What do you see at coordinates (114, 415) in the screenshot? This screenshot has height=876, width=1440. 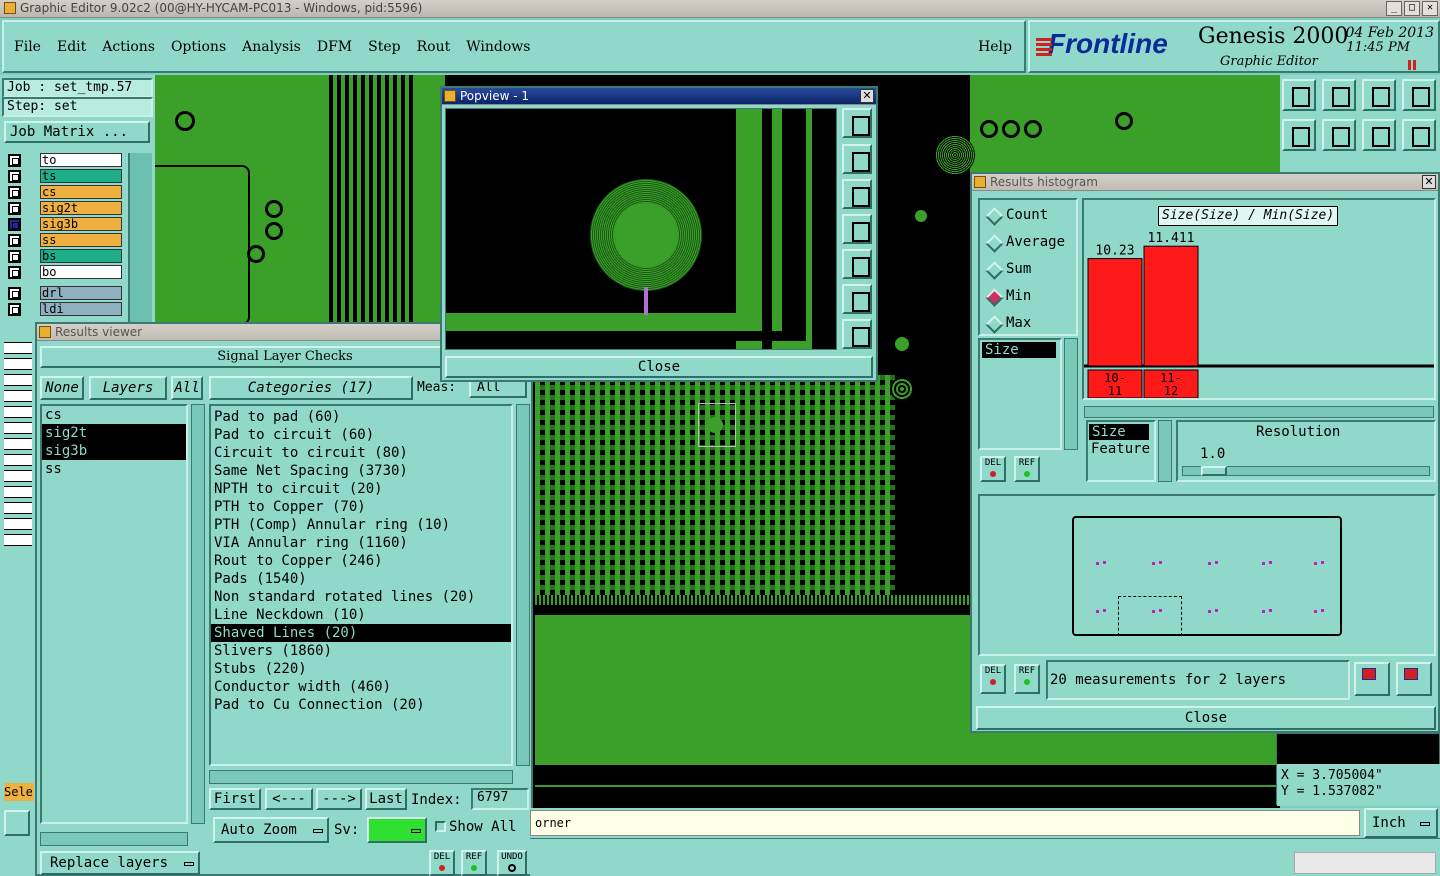 I see `layer-list-item: cs` at bounding box center [114, 415].